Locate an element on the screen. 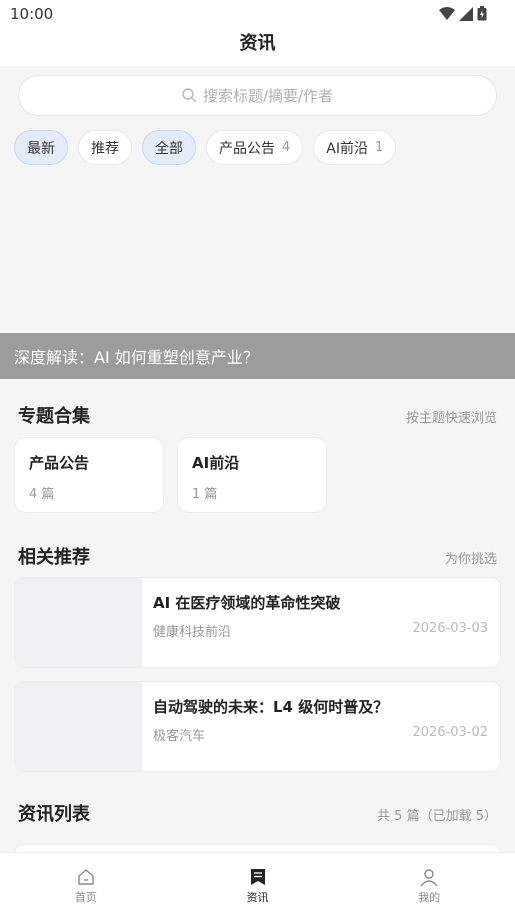 Image resolution: width=515 pixels, height=917 pixels. topic-card: 产品公告 4 篇 is located at coordinates (89, 475).